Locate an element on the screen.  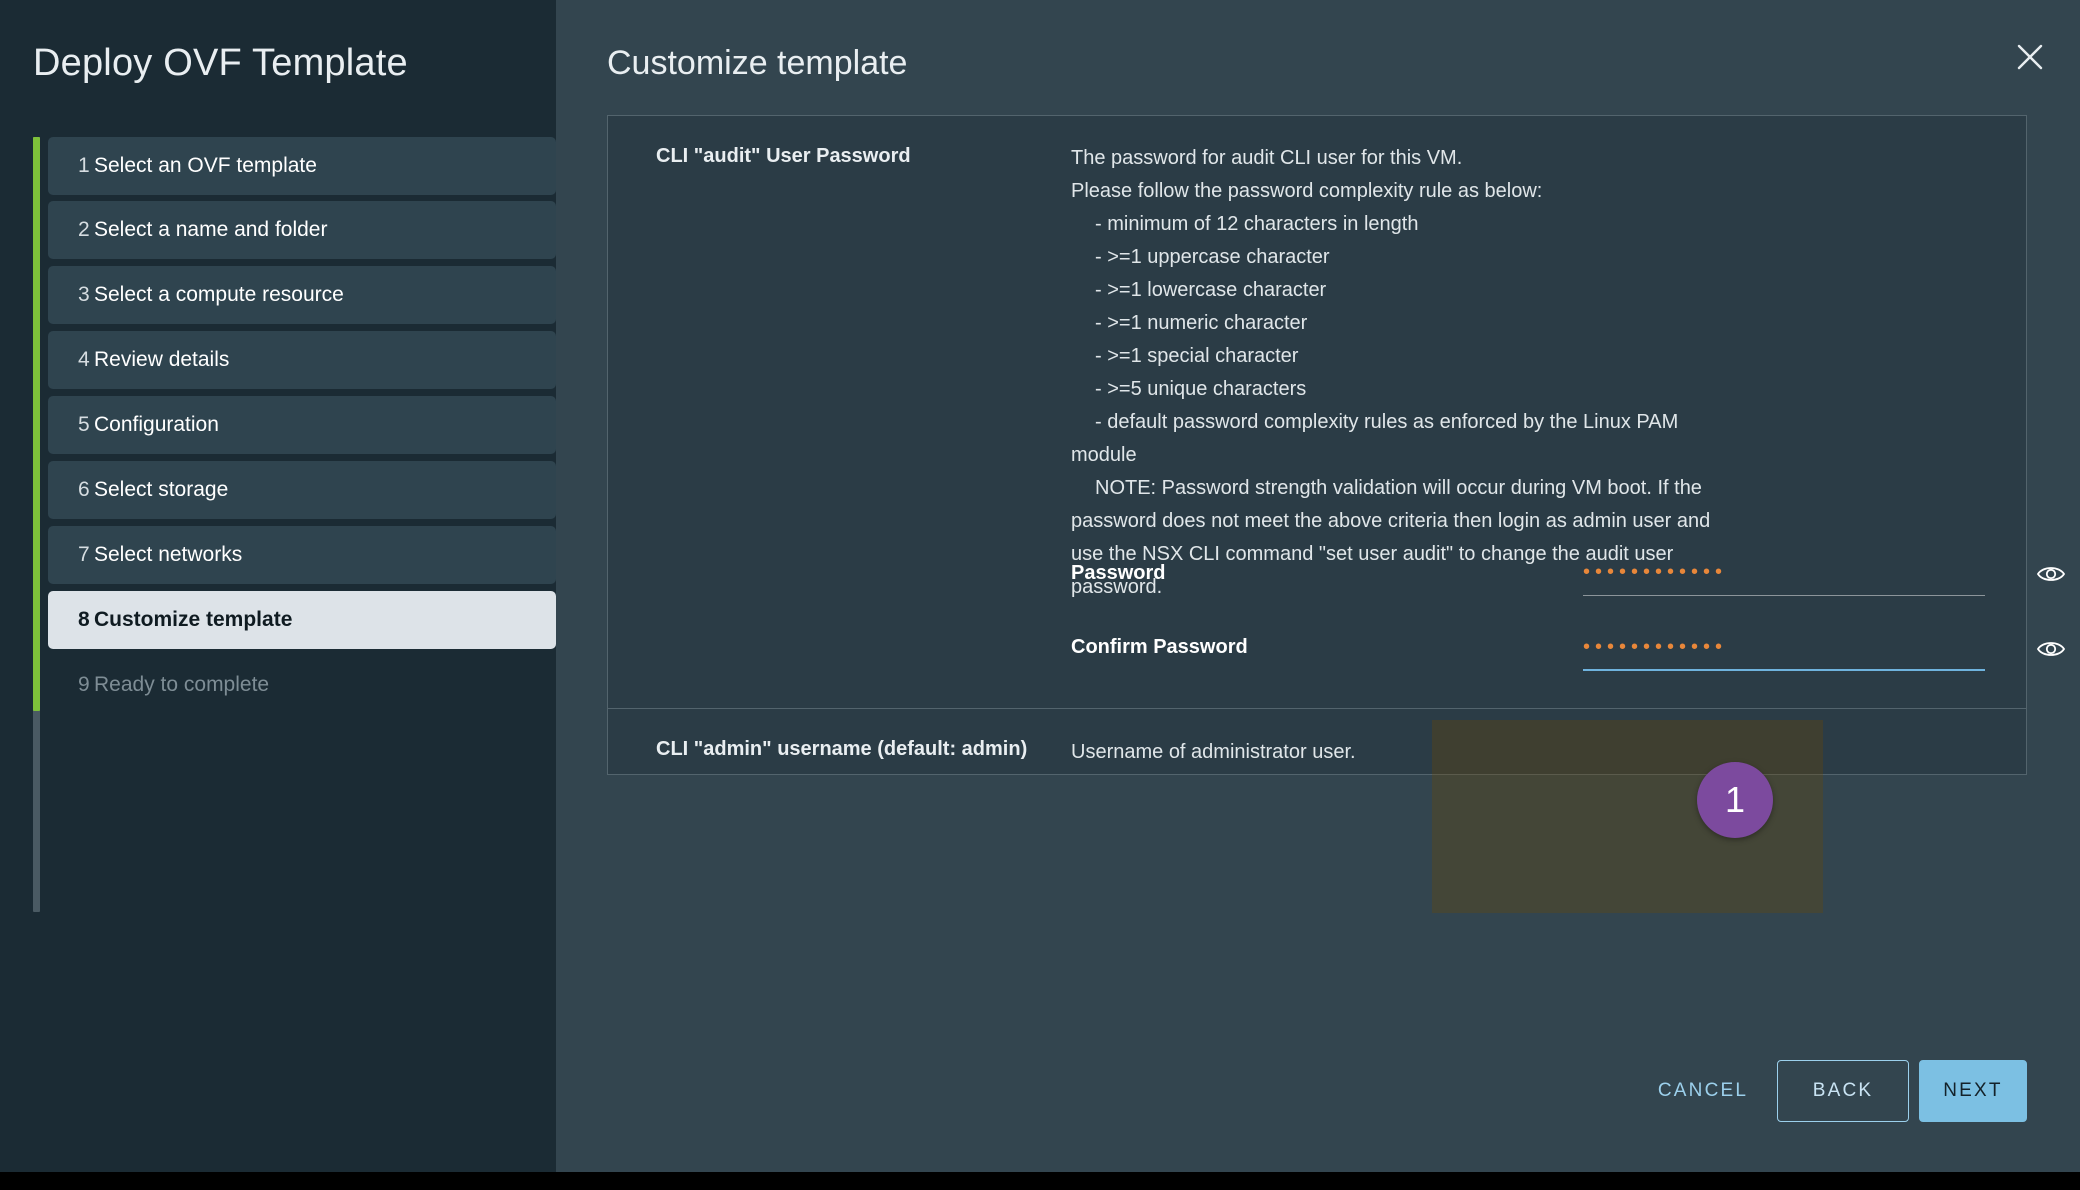
sidebar-item-select-an-ovf-template: 1 Select an OVF template is located at coordinates (302, 166).